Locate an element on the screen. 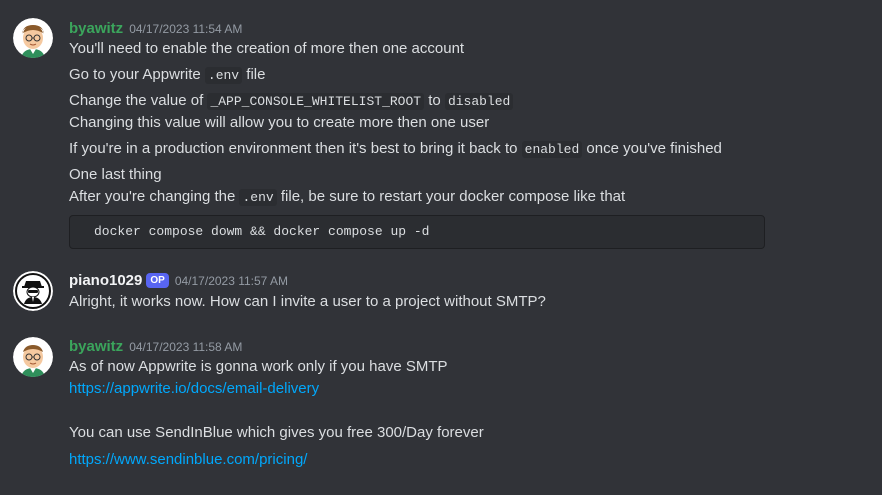 The width and height of the screenshot is (882, 495). timestamp: 04/17/2023 11:58 AM is located at coordinates (185, 347).